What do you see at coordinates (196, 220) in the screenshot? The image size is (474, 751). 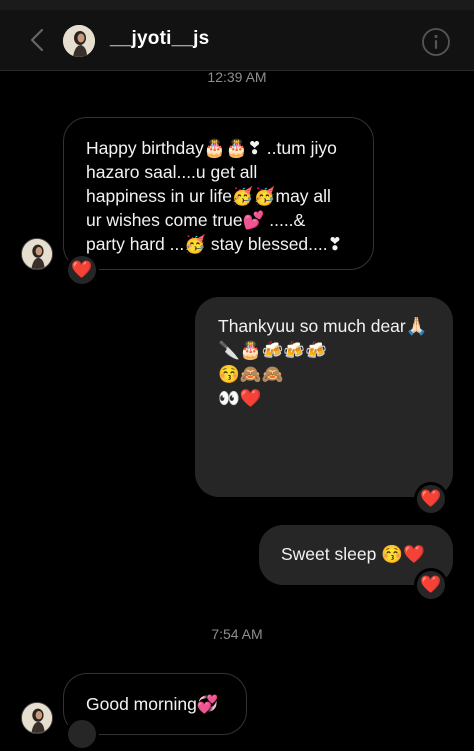 I see `message-line: ur wishes come true💕 .....&` at bounding box center [196, 220].